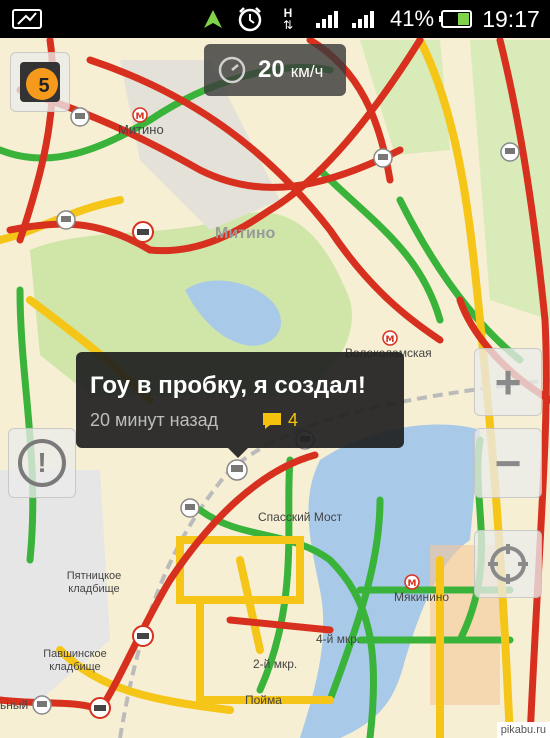  Describe the element at coordinates (338, 639) in the screenshot. I see `map-label-mkr4: 4-й мкр.` at that location.